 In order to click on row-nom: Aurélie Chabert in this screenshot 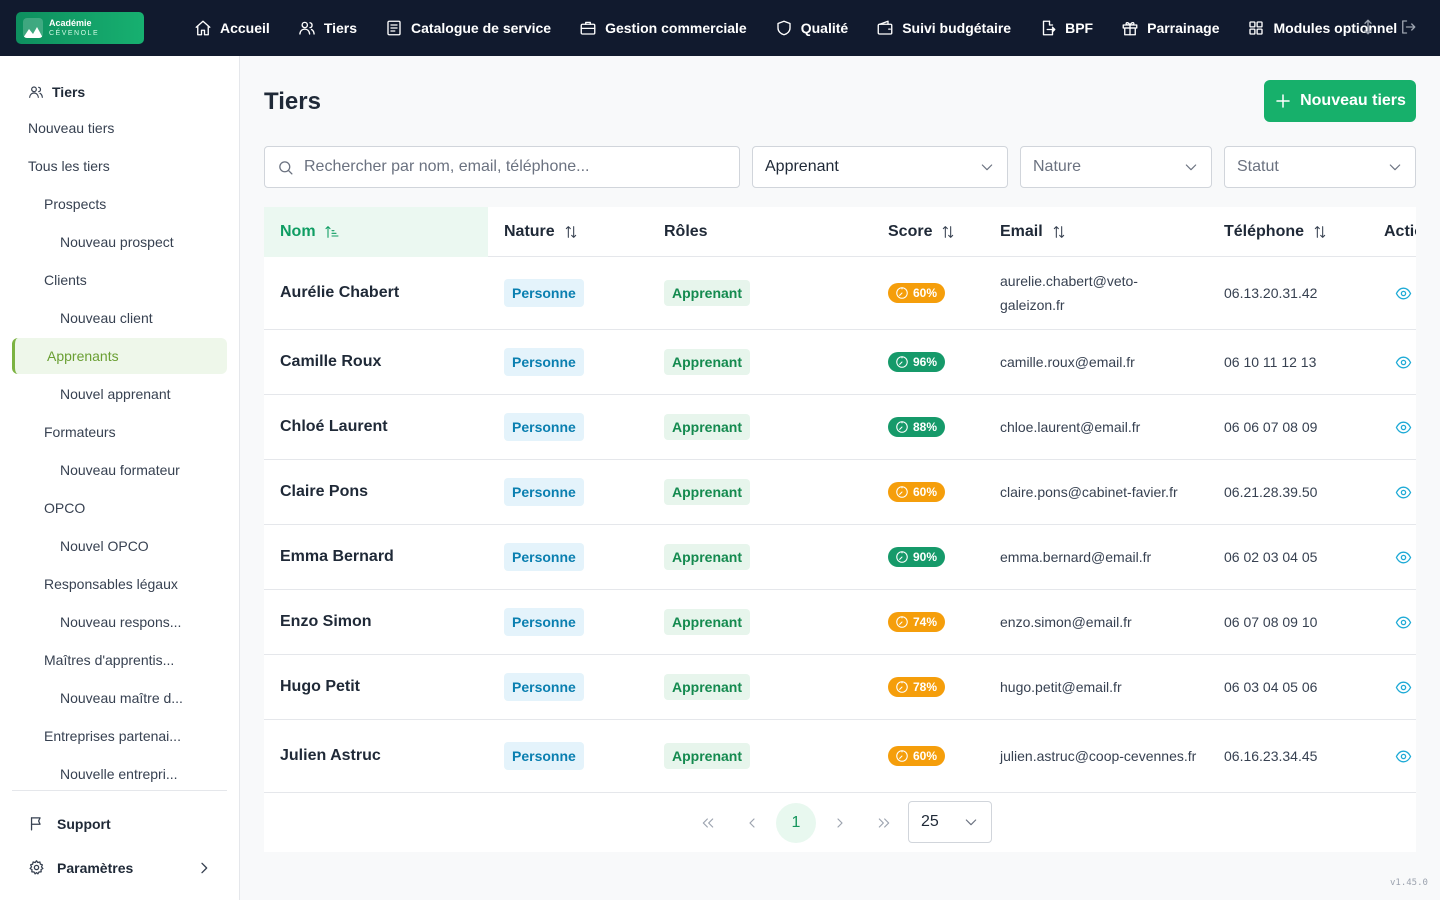, I will do `click(339, 293)`.